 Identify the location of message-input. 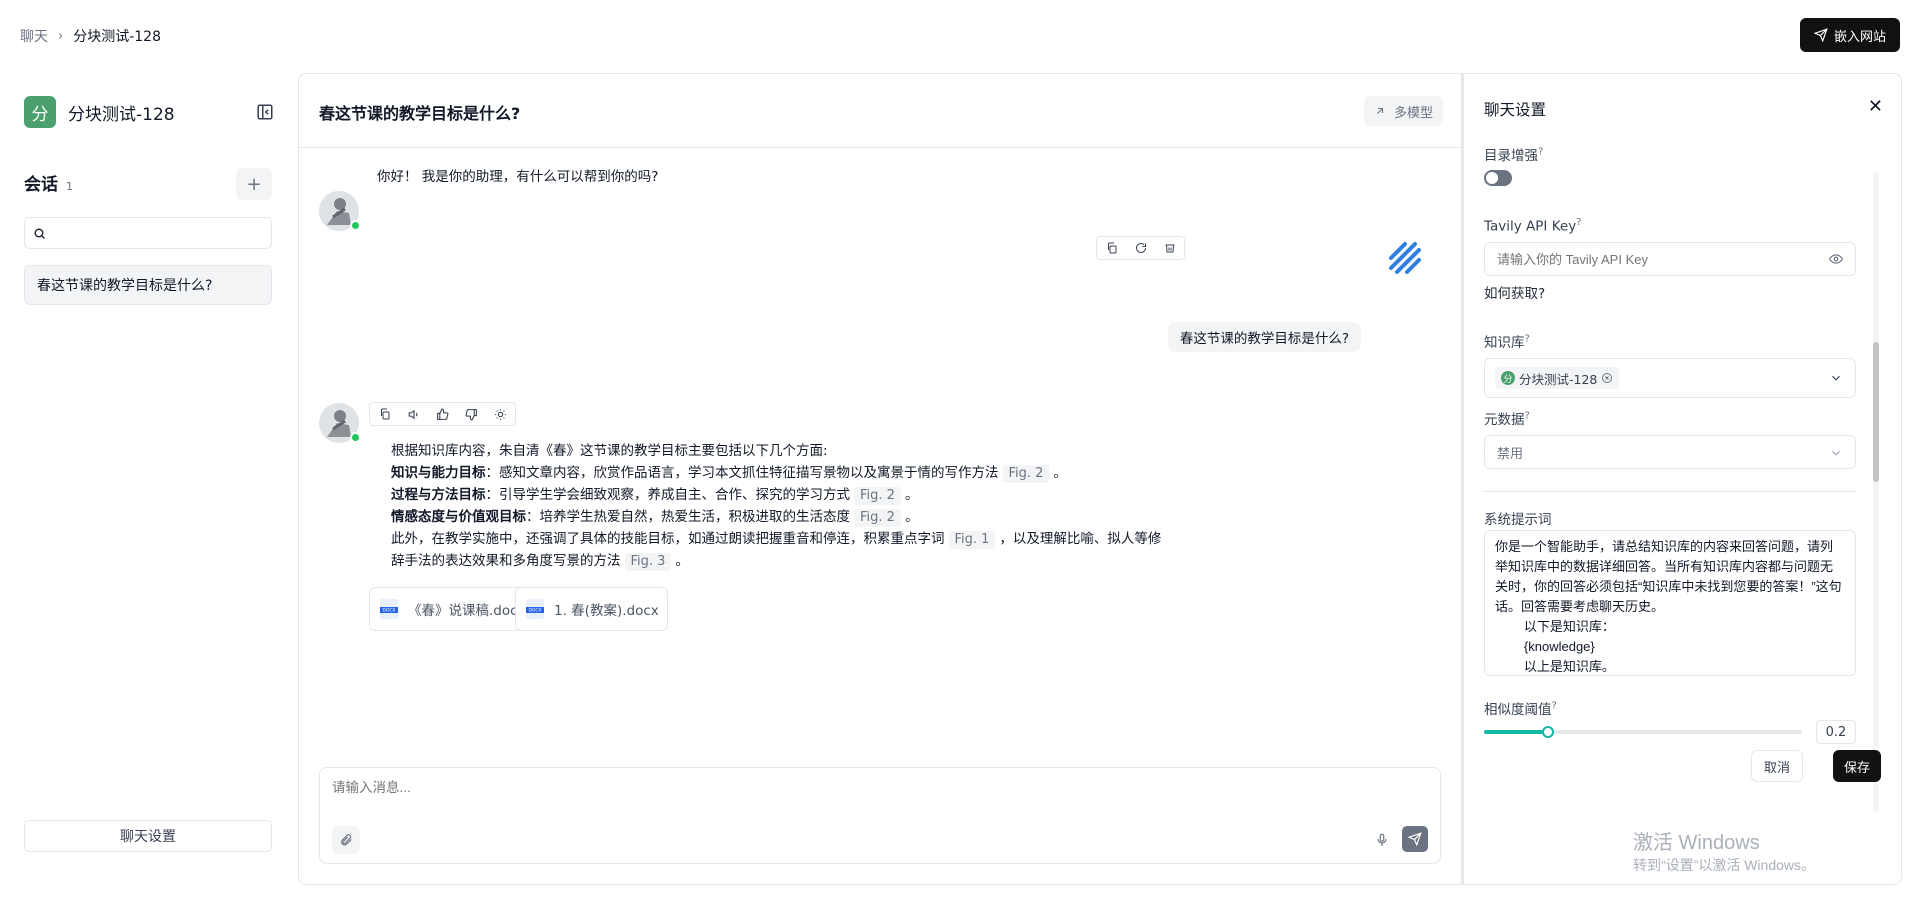
(877, 790).